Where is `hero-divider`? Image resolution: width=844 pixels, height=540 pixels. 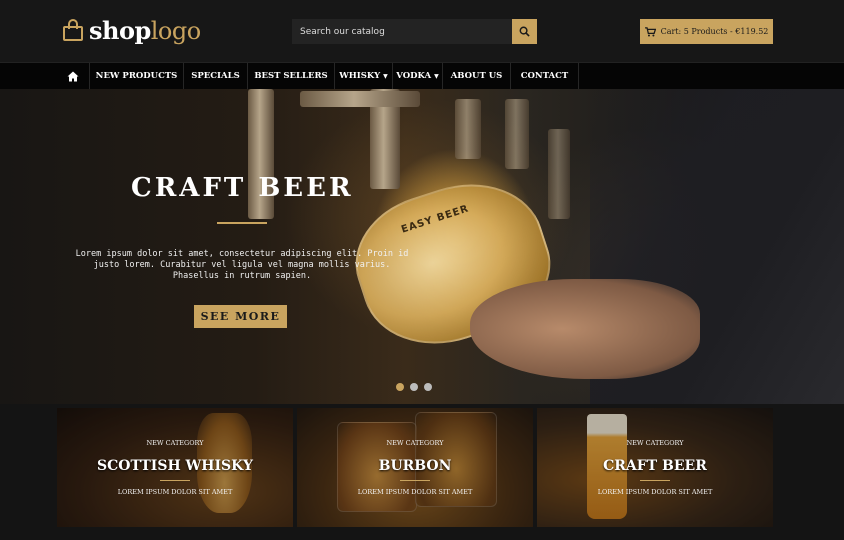
hero-divider is located at coordinates (242, 223).